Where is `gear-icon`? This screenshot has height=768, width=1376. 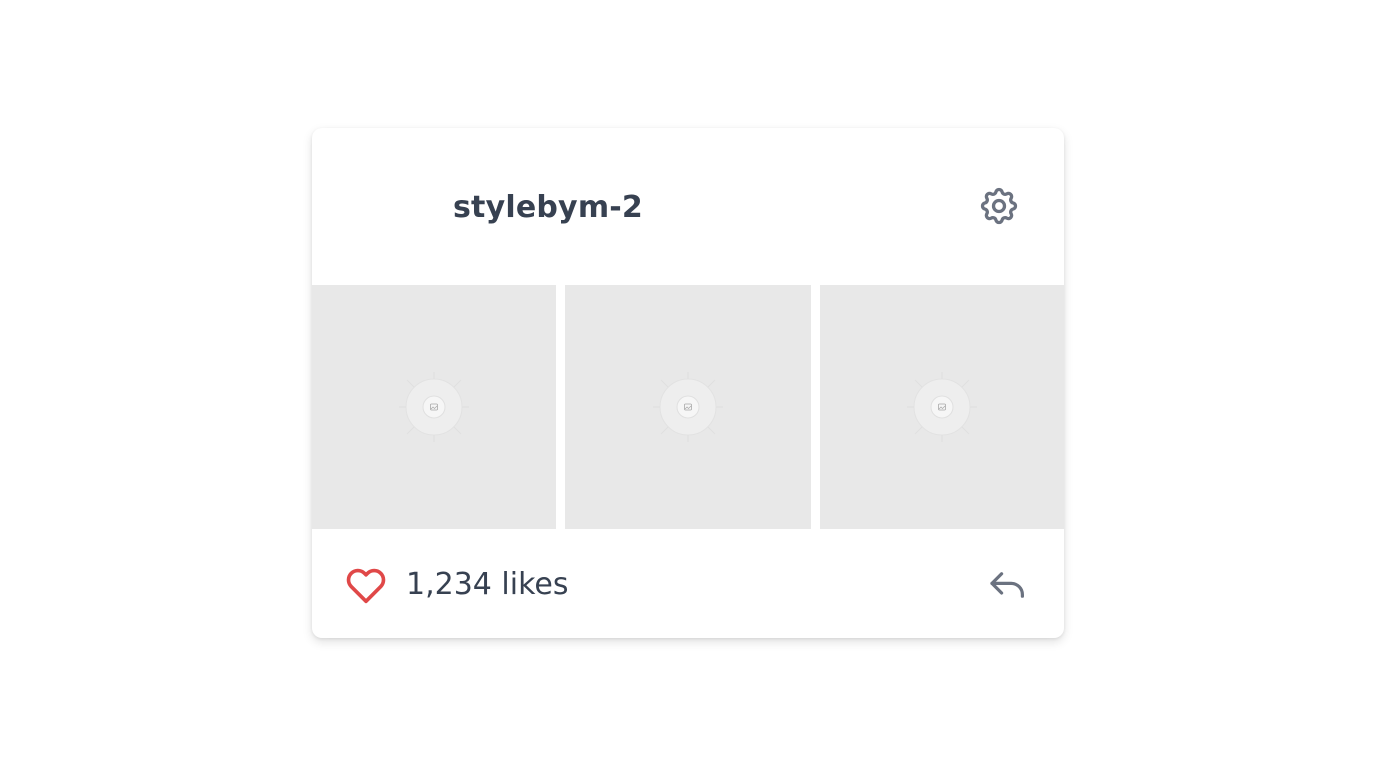 gear-icon is located at coordinates (999, 206).